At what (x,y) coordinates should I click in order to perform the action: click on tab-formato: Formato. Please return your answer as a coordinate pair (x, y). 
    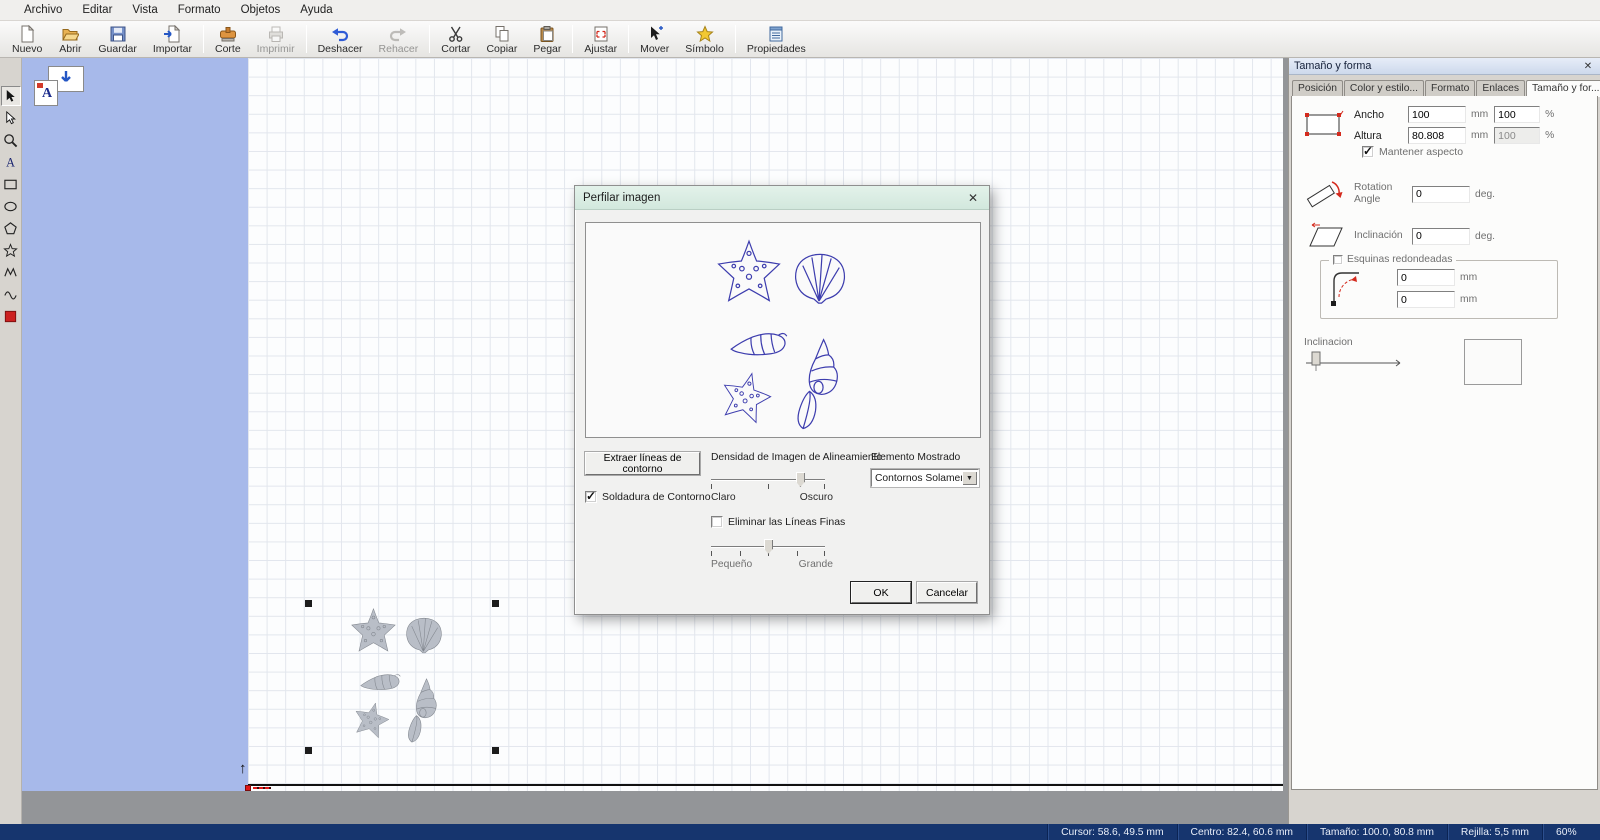
    Looking at the image, I should click on (1450, 88).